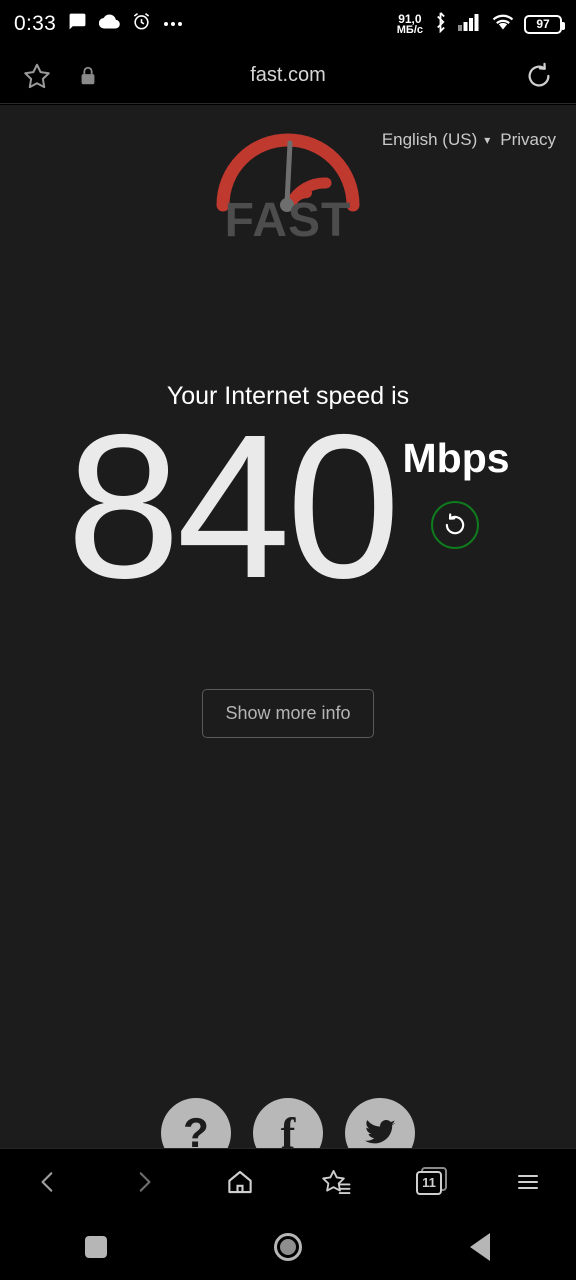 Image resolution: width=576 pixels, height=1280 pixels. I want to click on retry-test-button, so click(454, 525).